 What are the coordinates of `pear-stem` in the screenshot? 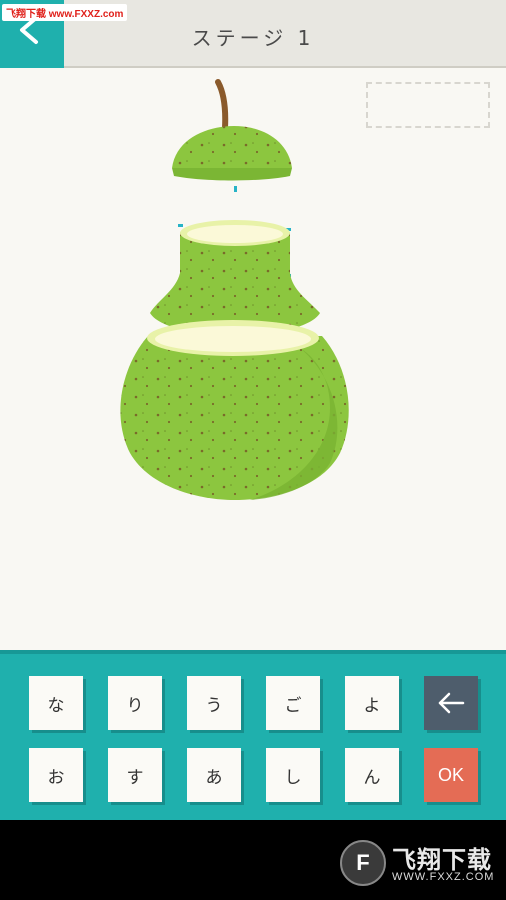 It's located at (222, 105).